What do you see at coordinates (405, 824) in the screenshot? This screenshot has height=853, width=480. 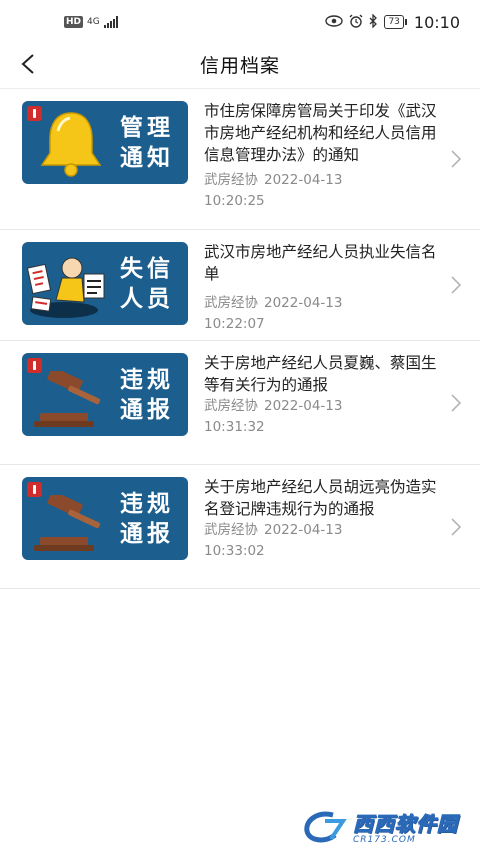 I see `watermark-brand: 西西软件园` at bounding box center [405, 824].